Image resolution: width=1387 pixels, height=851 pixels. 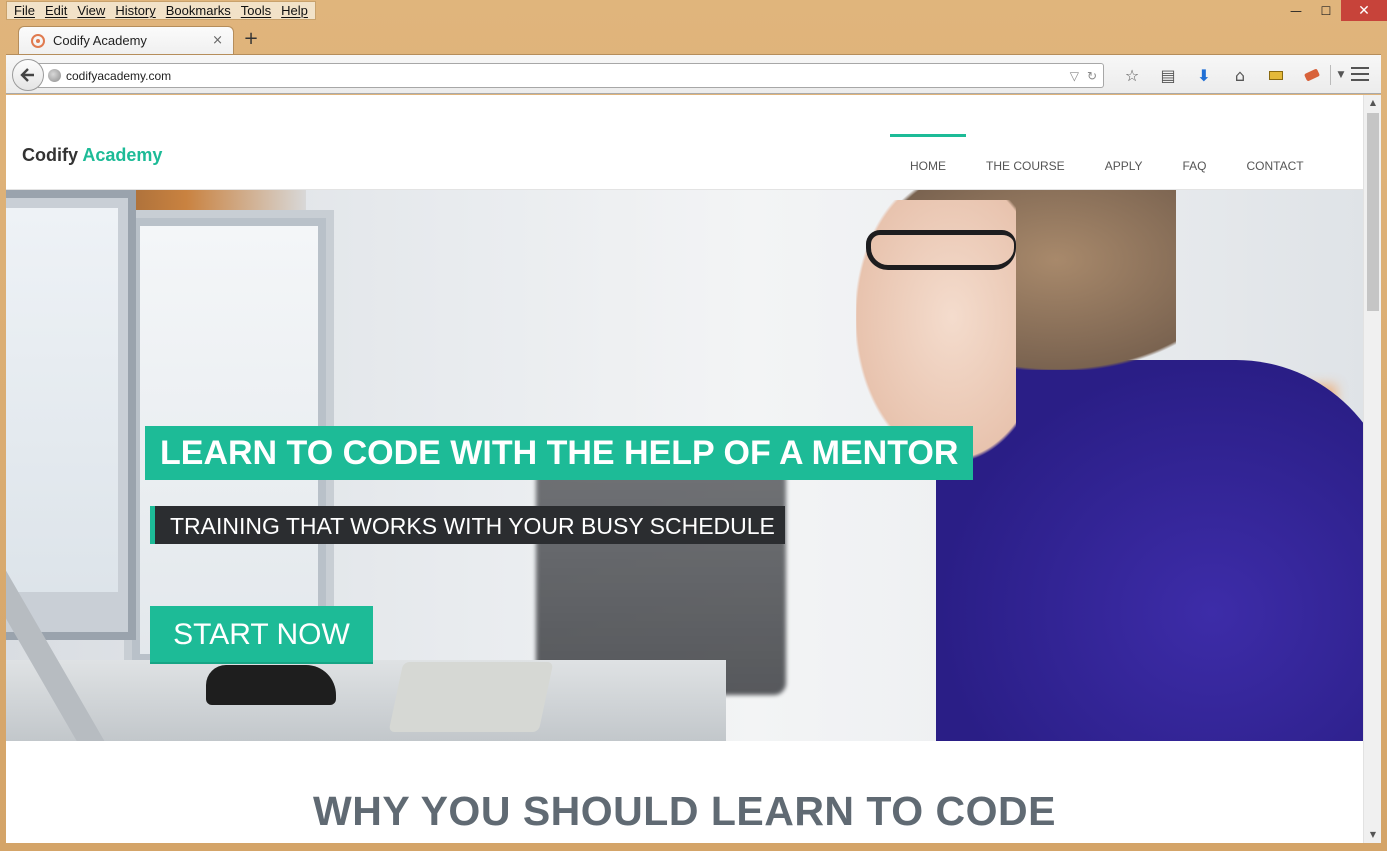 What do you see at coordinates (559, 453) in the screenshot?
I see `hero-title: LEARN TO CODE WITH THE HELP OF A MENTOR` at bounding box center [559, 453].